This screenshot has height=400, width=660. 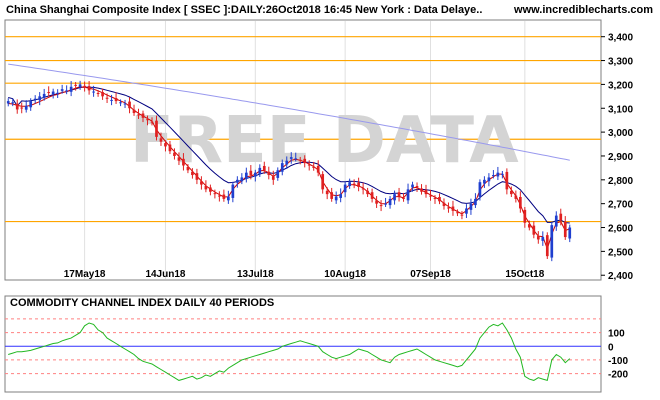 I want to click on y-tick-label: 2,500, so click(x=620, y=252).